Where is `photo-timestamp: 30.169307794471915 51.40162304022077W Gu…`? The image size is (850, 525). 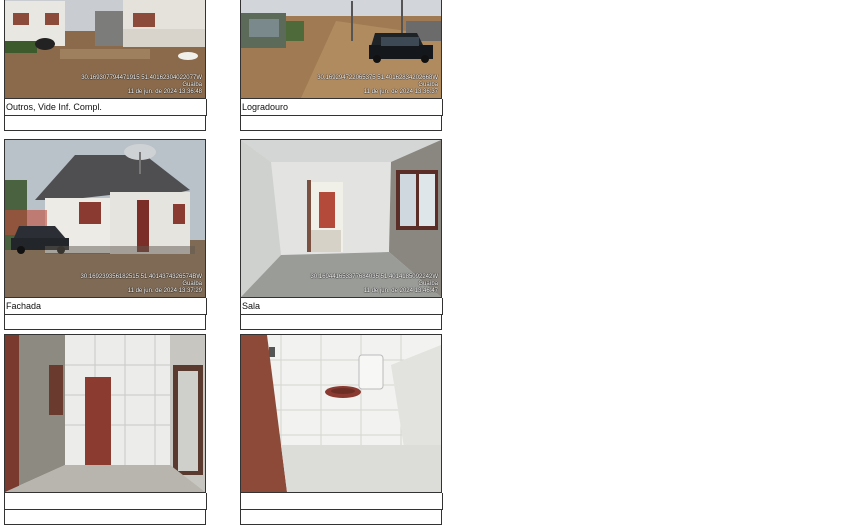
photo-timestamp: 30.169307794471915 51.40162304022077W Gu… is located at coordinates (141, 85).